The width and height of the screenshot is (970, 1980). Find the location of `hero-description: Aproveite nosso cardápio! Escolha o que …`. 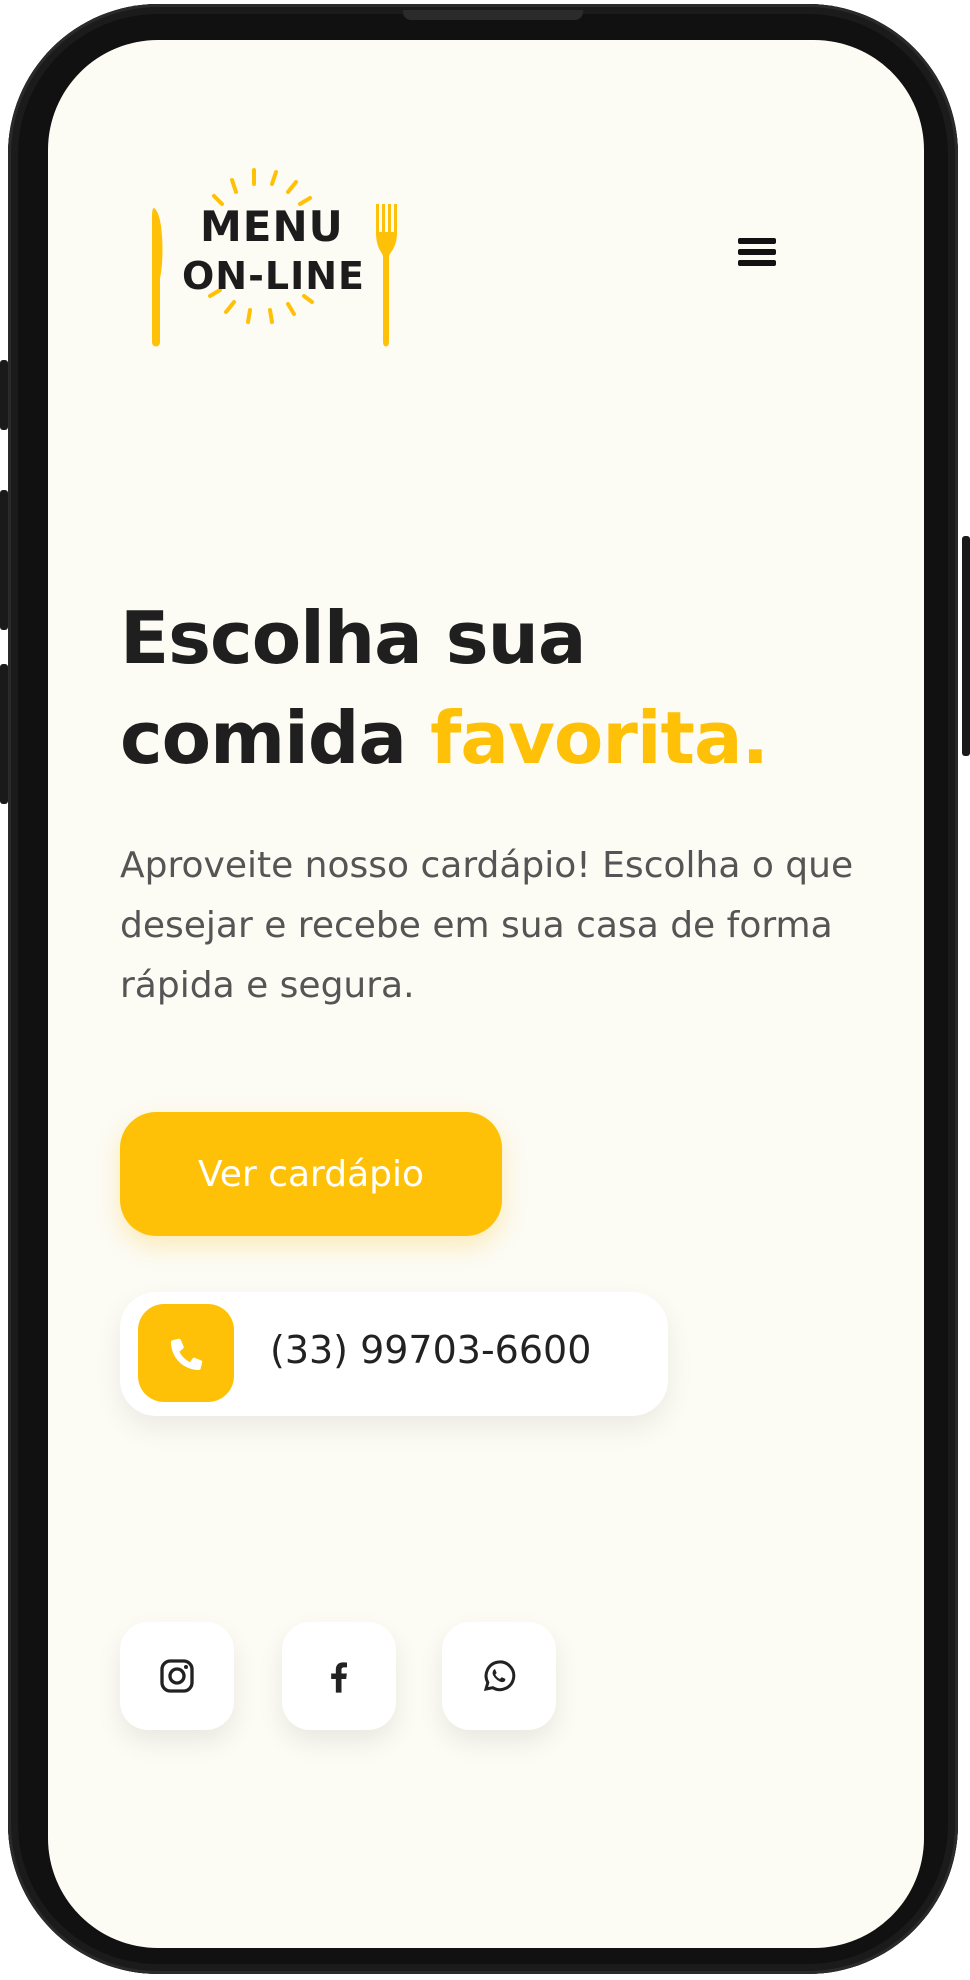

hero-description: Aproveite nosso cardápio! Escolha o que … is located at coordinates (487, 925).